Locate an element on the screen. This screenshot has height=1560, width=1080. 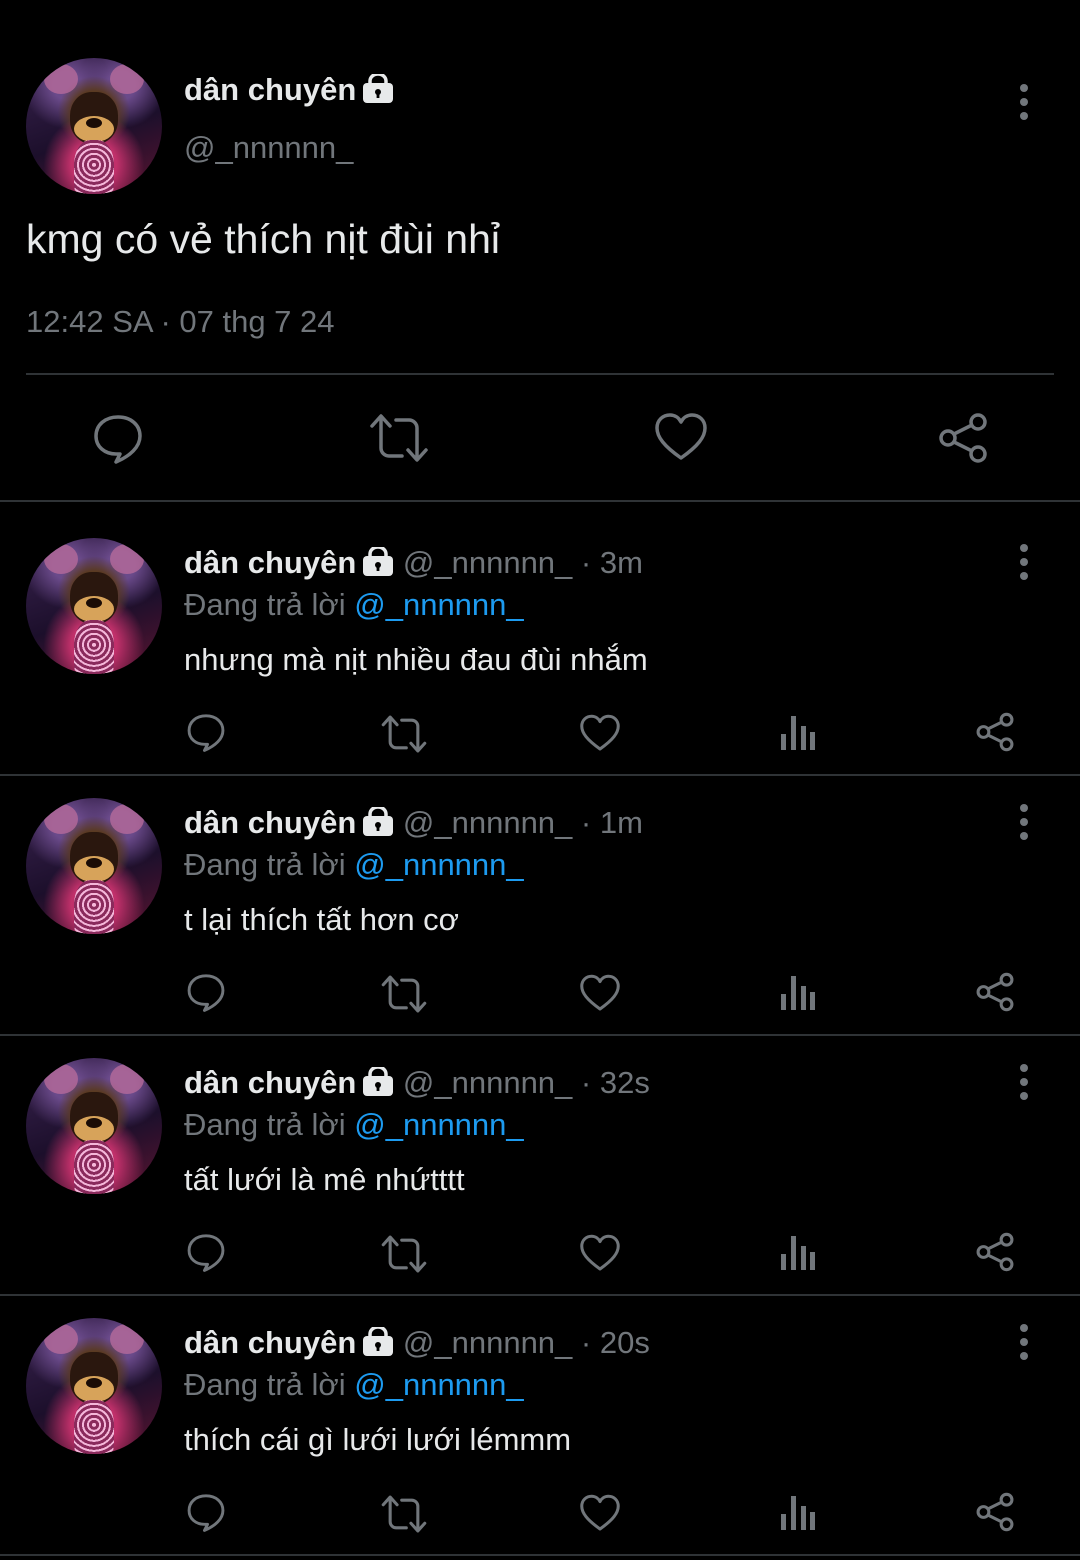
tweet-text: kmg có vẻ thích nịt đùi nhỉ is located at coordinates (263, 239).